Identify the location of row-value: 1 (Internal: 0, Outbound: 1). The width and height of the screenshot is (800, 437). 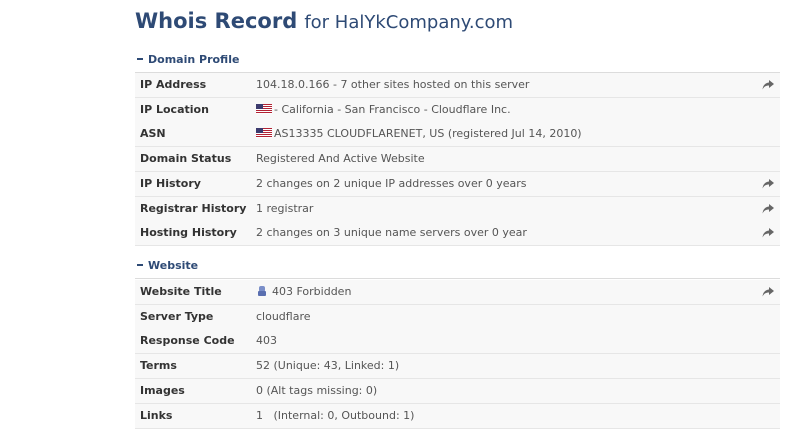
(335, 415).